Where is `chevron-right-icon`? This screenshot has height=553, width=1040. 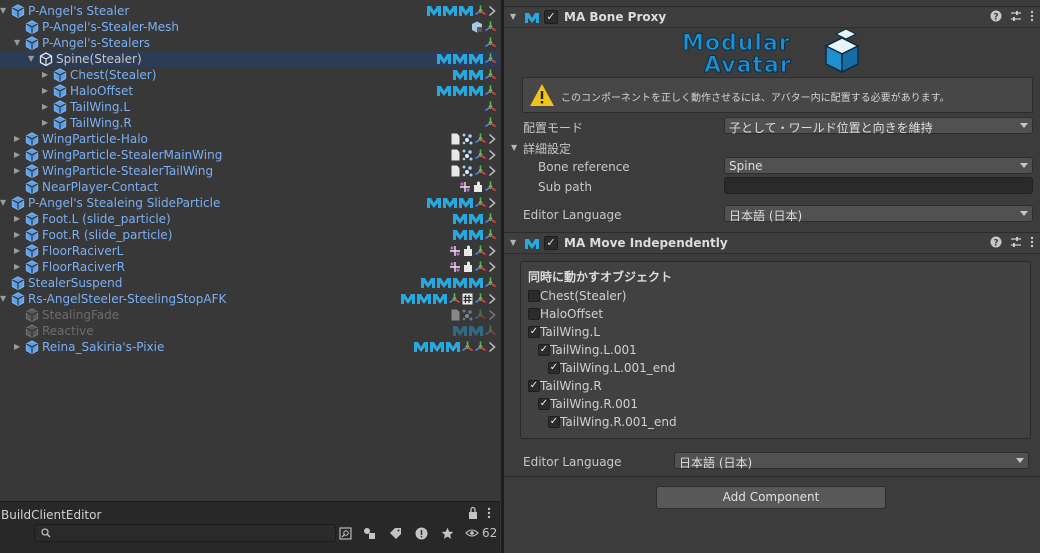
chevron-right-icon is located at coordinates (492, 315).